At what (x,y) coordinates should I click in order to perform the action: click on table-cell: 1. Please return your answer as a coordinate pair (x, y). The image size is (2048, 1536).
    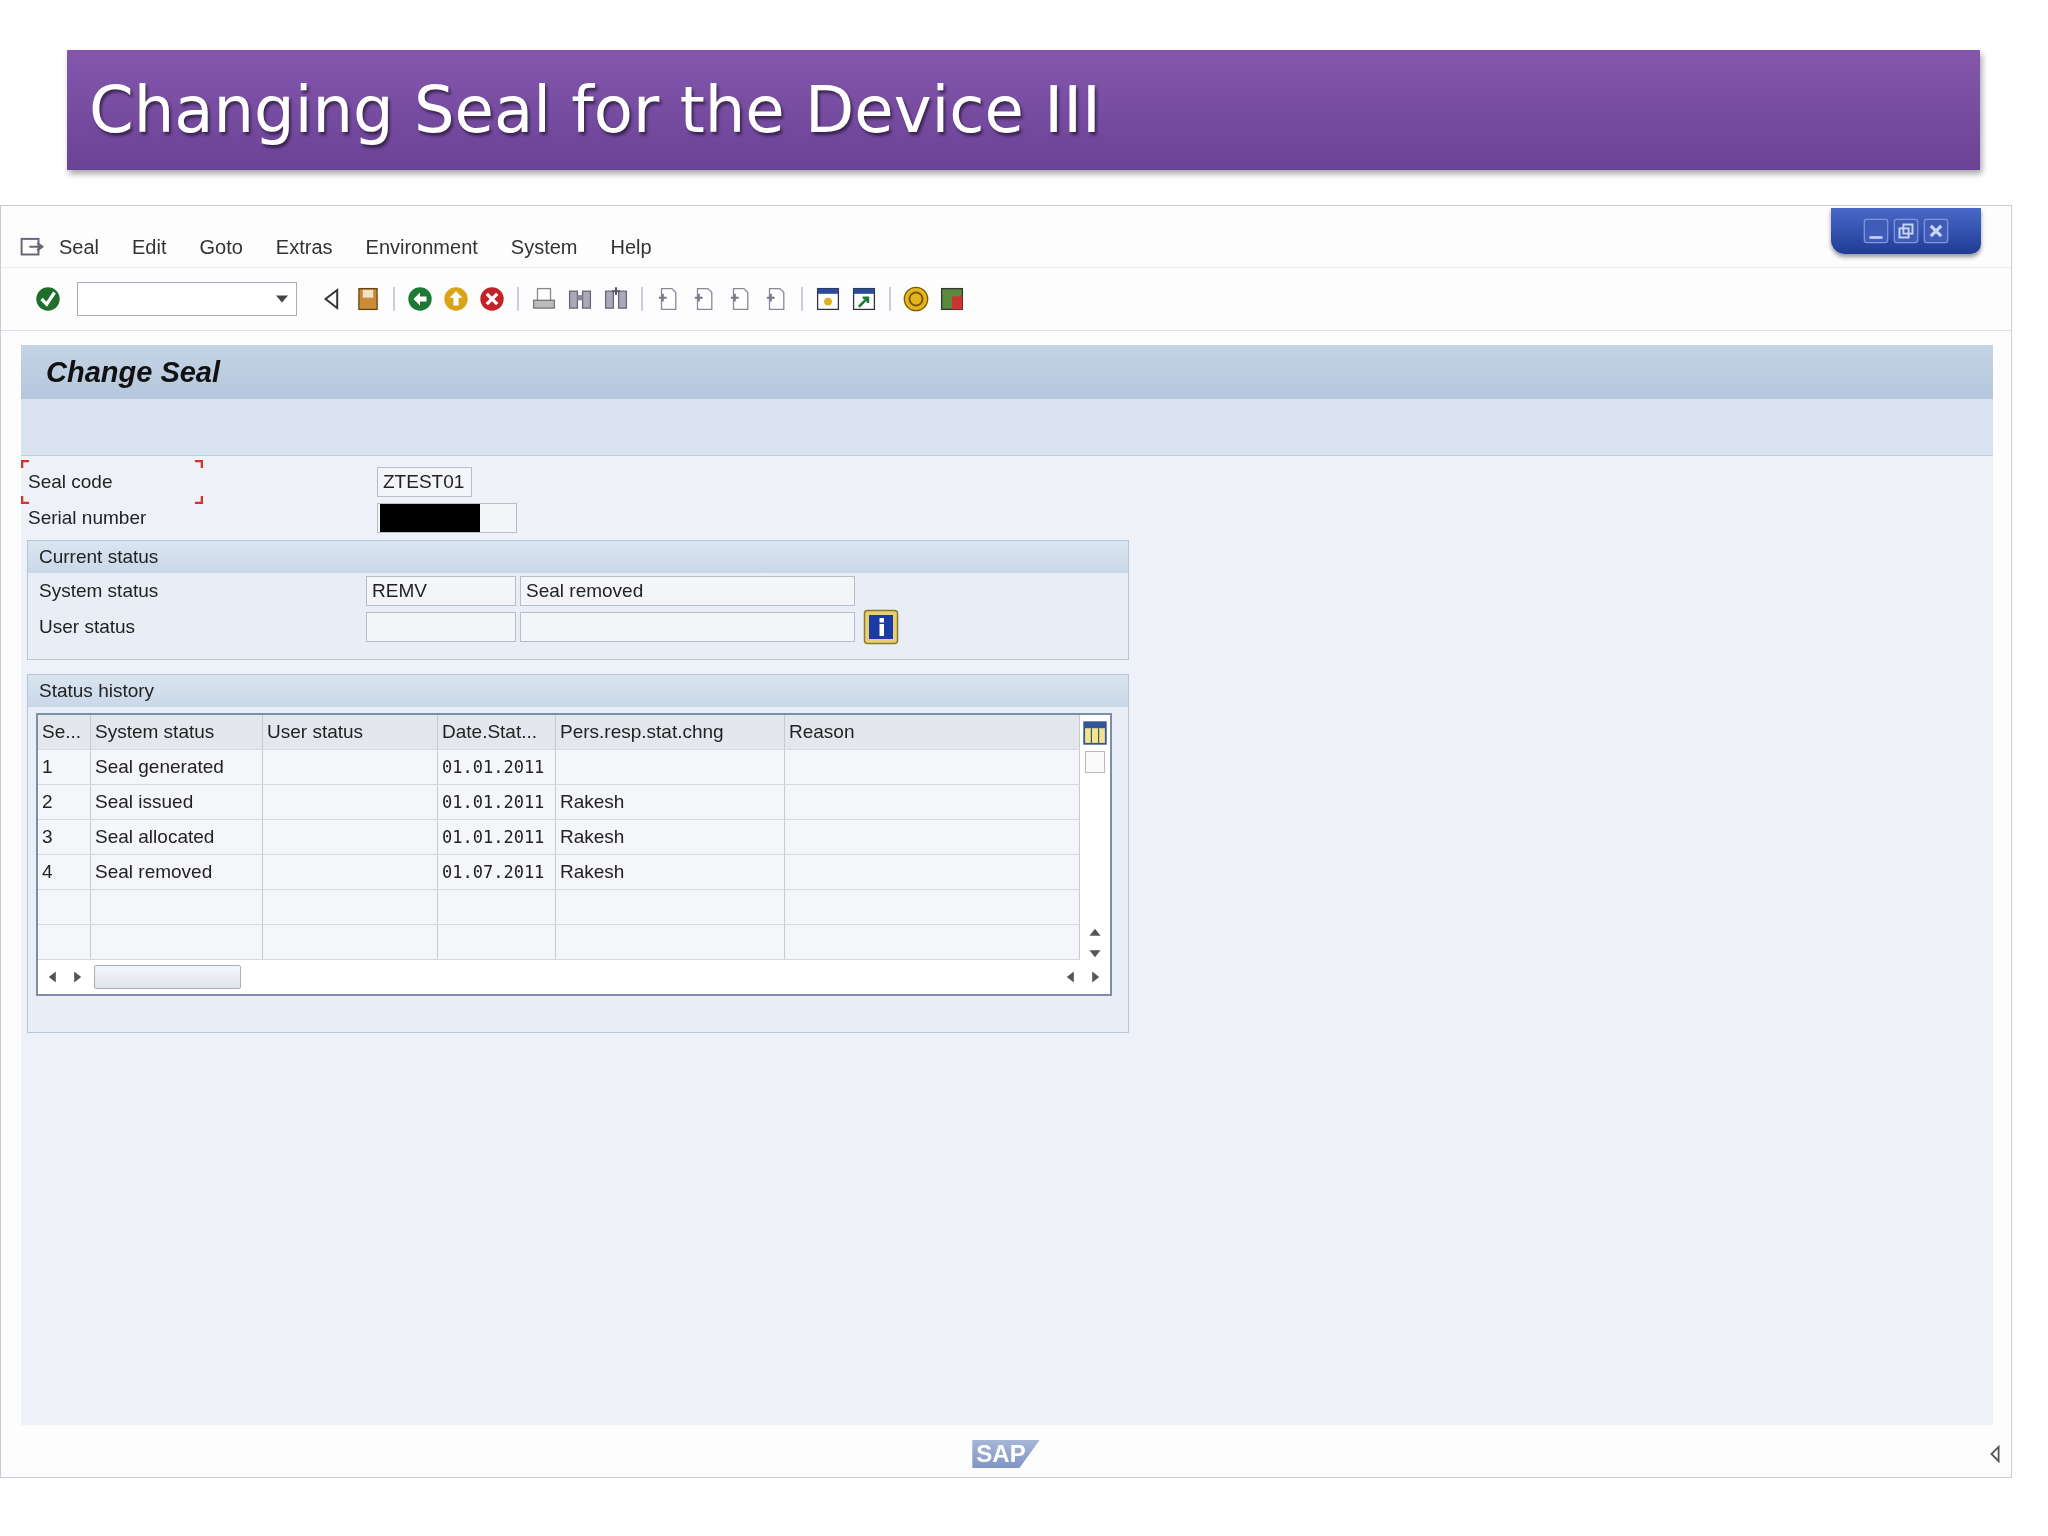
    Looking at the image, I should click on (64, 767).